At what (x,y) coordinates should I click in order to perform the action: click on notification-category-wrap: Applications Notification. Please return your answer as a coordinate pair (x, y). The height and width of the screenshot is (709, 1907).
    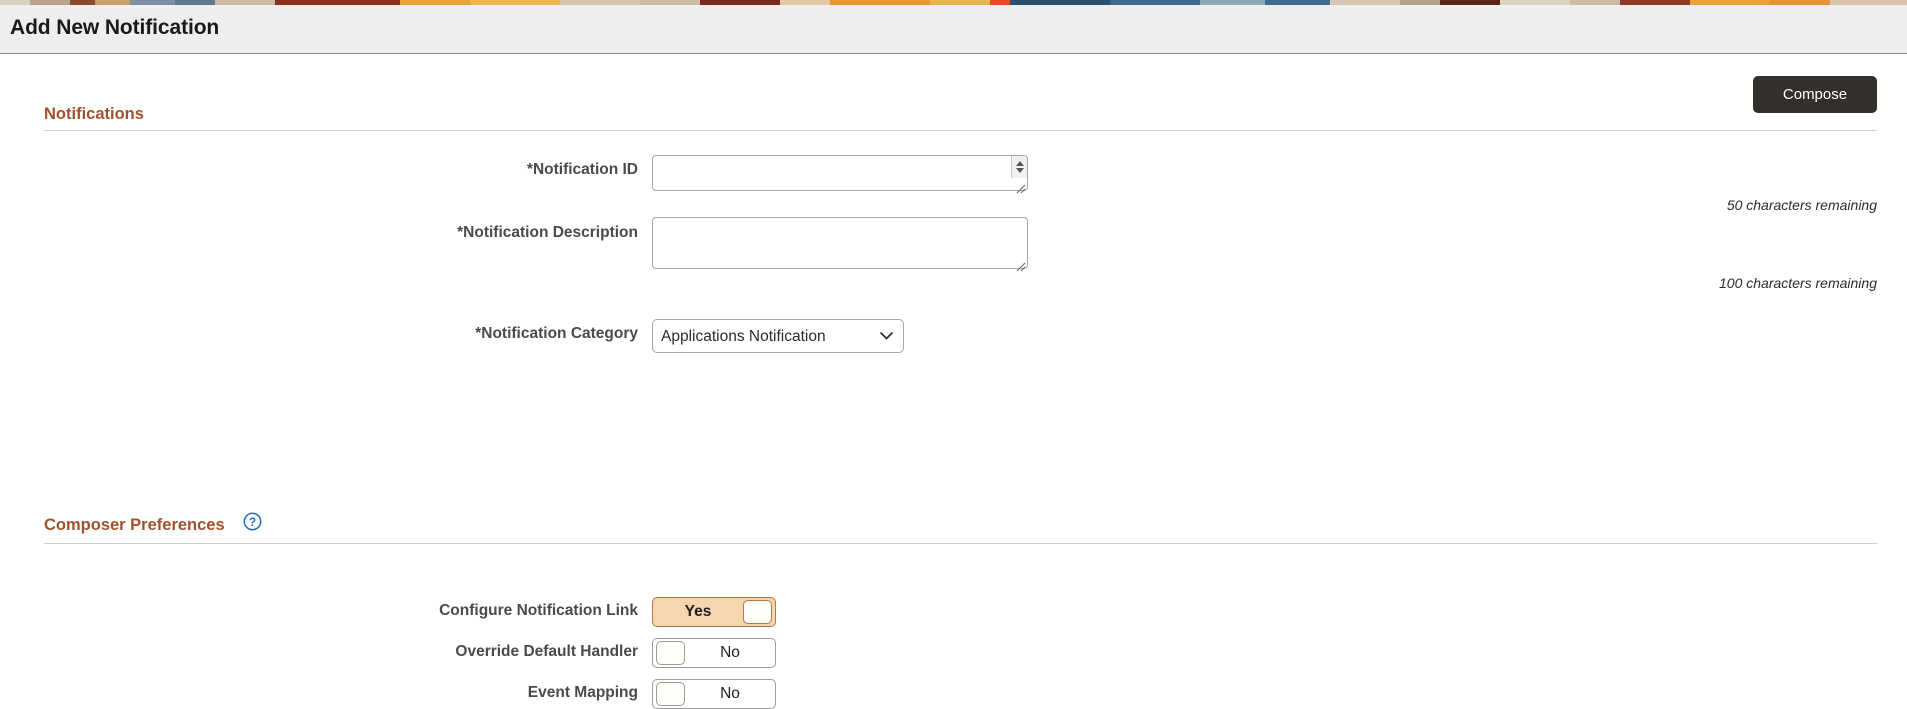
    Looking at the image, I should click on (778, 336).